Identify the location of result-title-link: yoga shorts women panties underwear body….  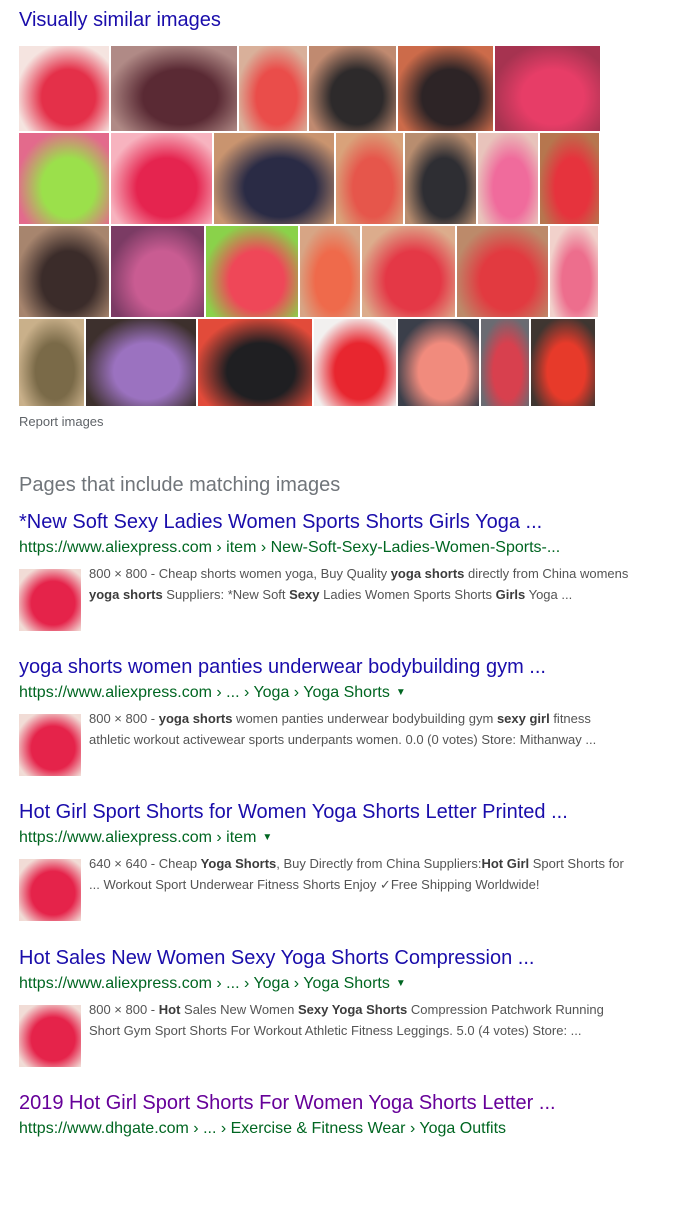
(339, 667).